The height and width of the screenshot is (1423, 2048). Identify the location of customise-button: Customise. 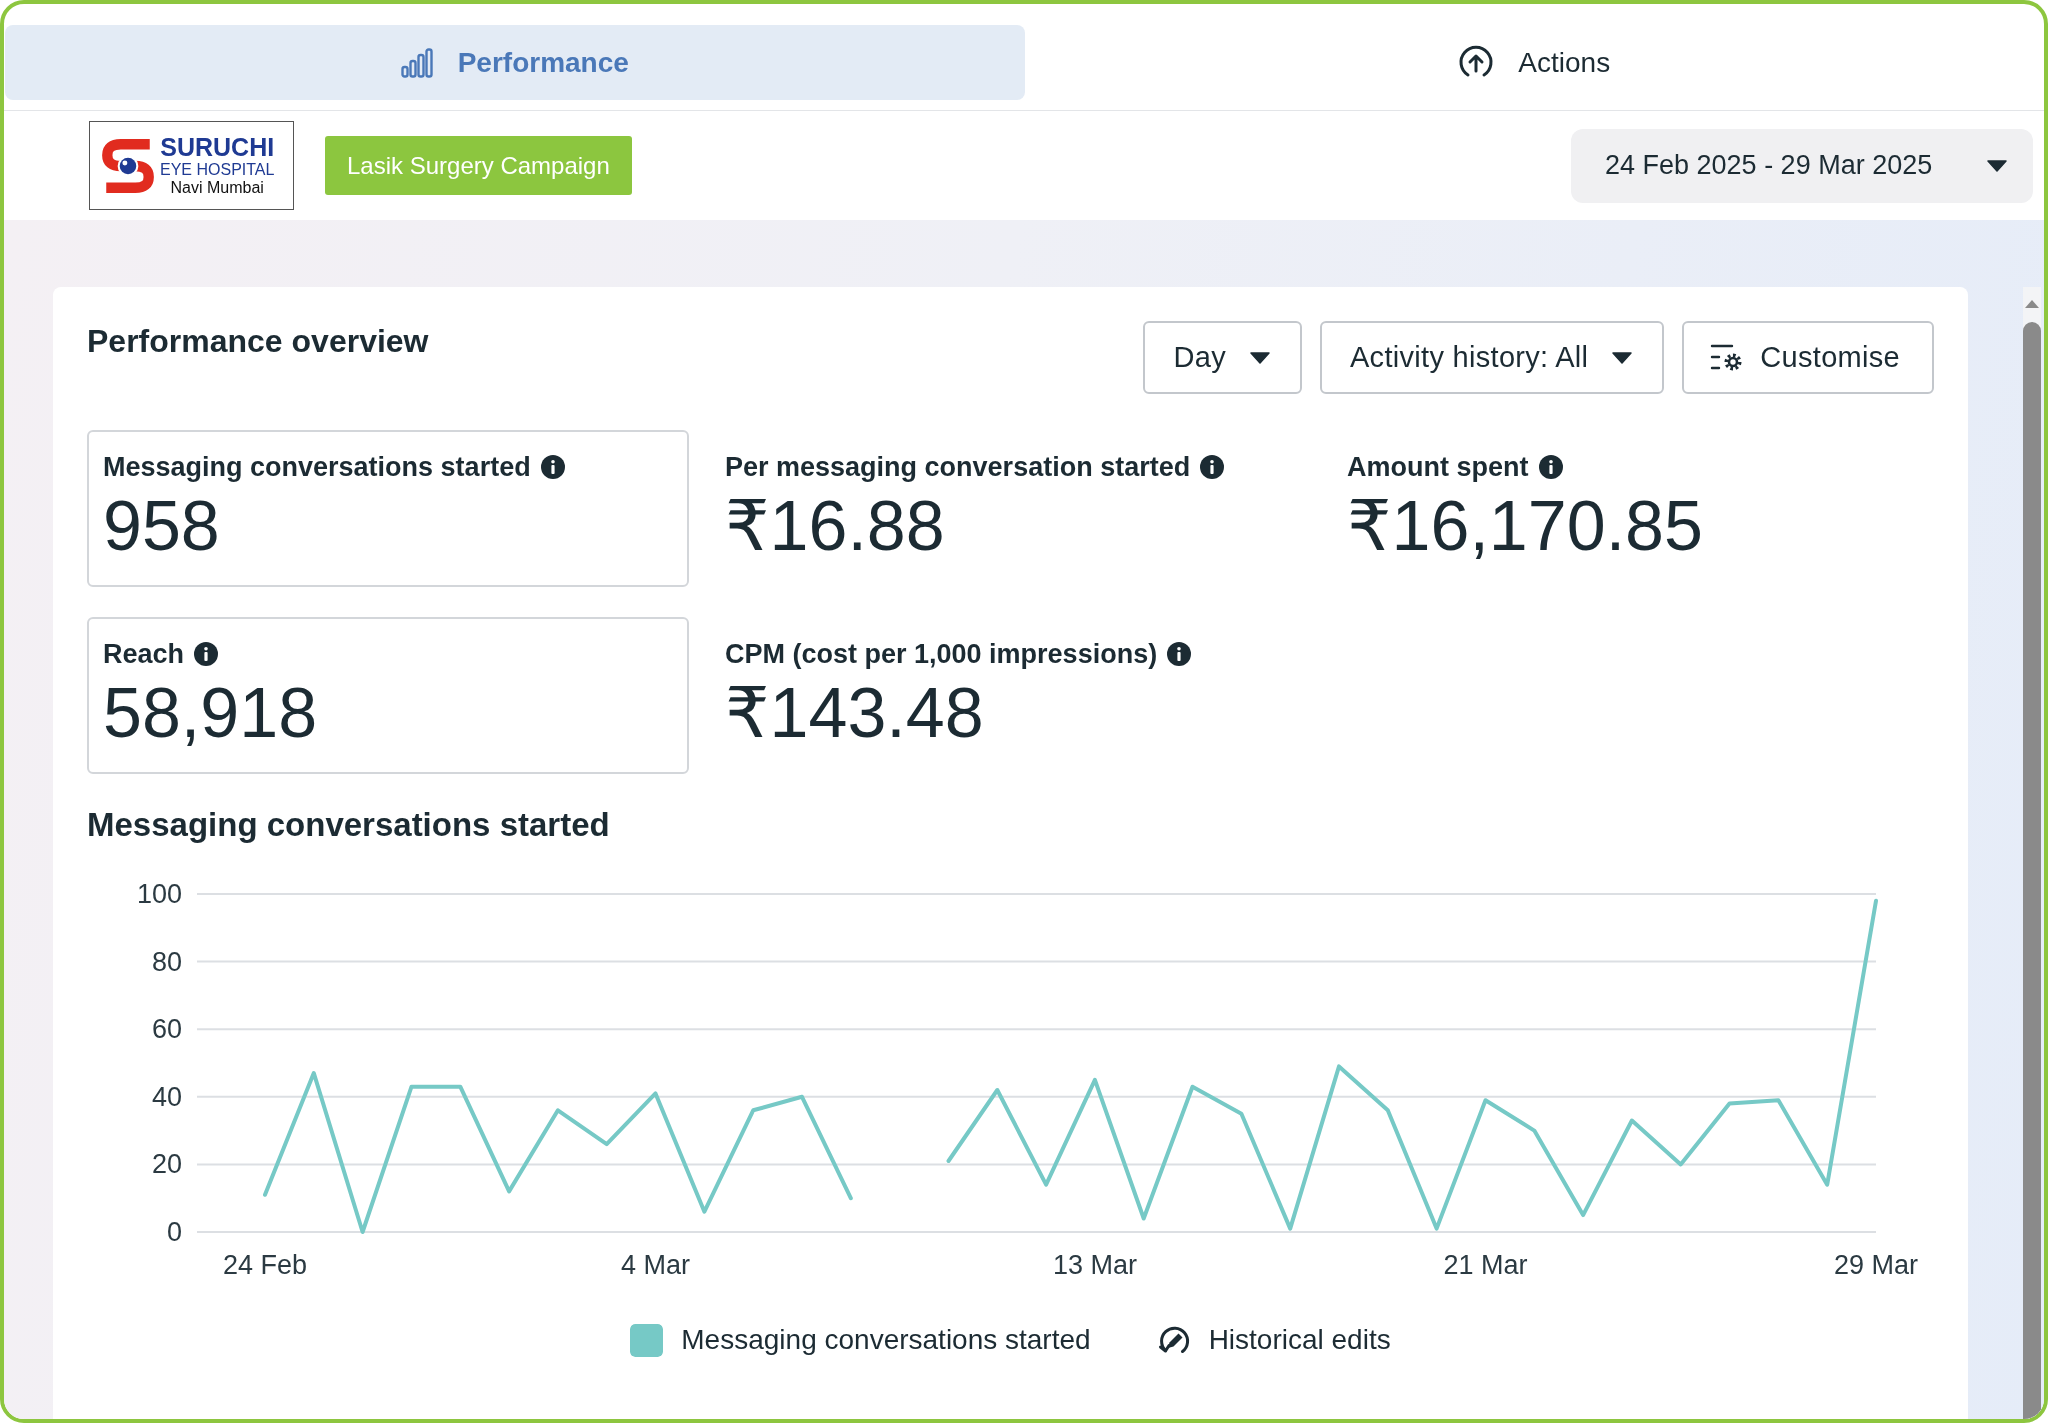
(1808, 357).